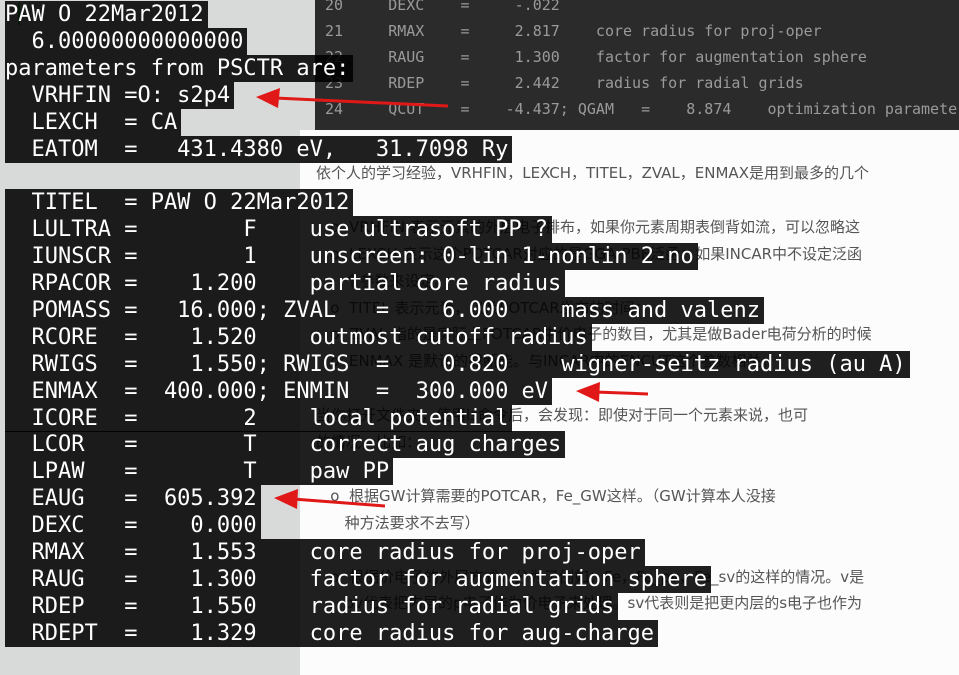 This screenshot has width=959, height=675. What do you see at coordinates (352, 98) in the screenshot?
I see `arrow-to-vrhfin-icon` at bounding box center [352, 98].